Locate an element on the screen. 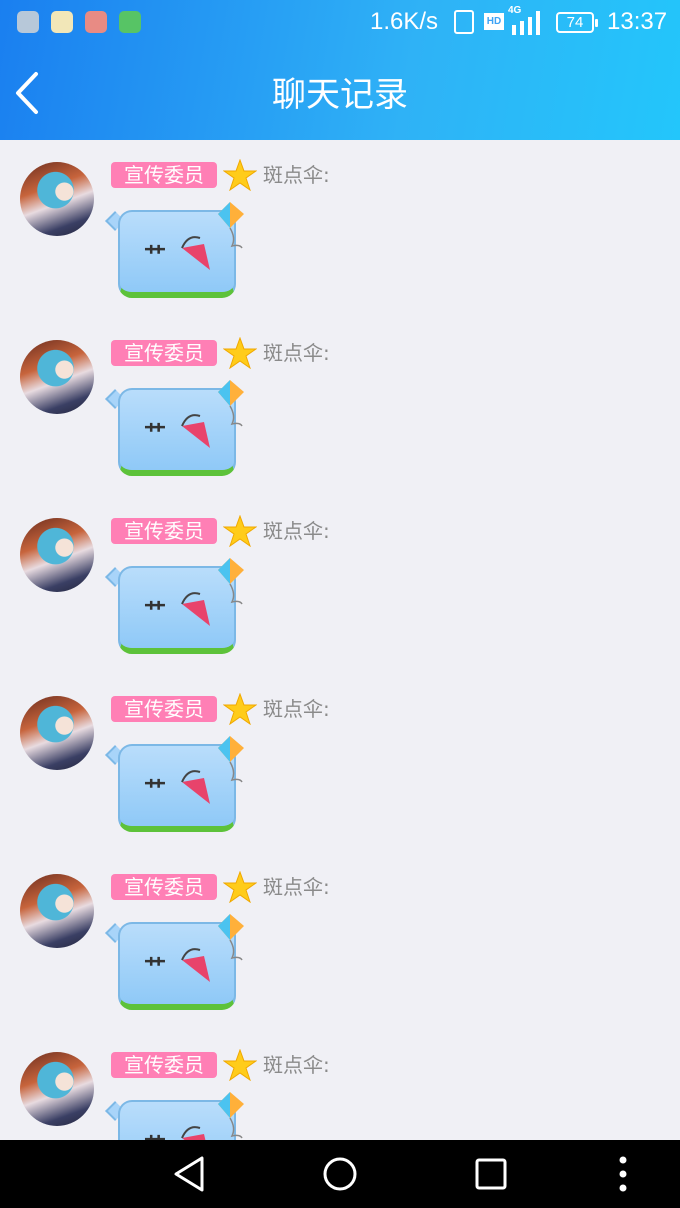 The width and height of the screenshot is (680, 1208). star-app-icon is located at coordinates (62, 22).